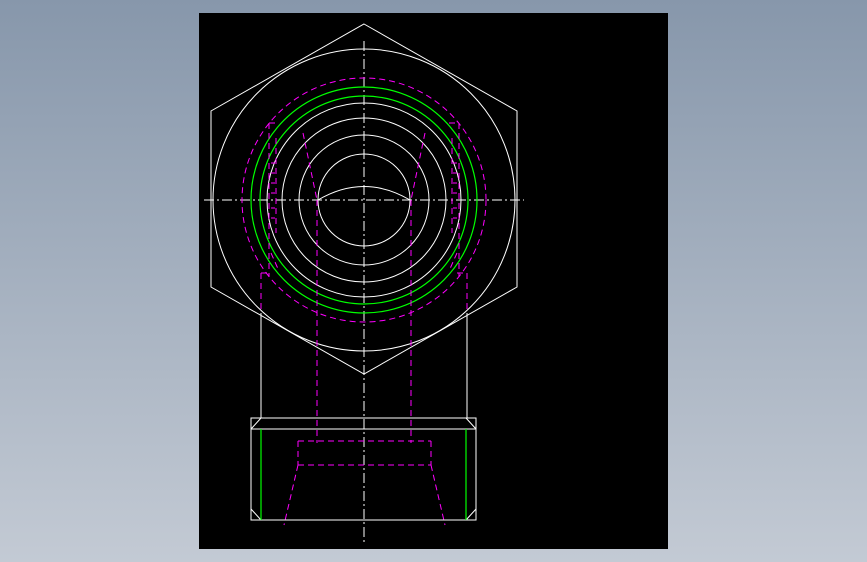 The width and height of the screenshot is (867, 562). I want to click on hidden-taper-right, so click(418, 166).